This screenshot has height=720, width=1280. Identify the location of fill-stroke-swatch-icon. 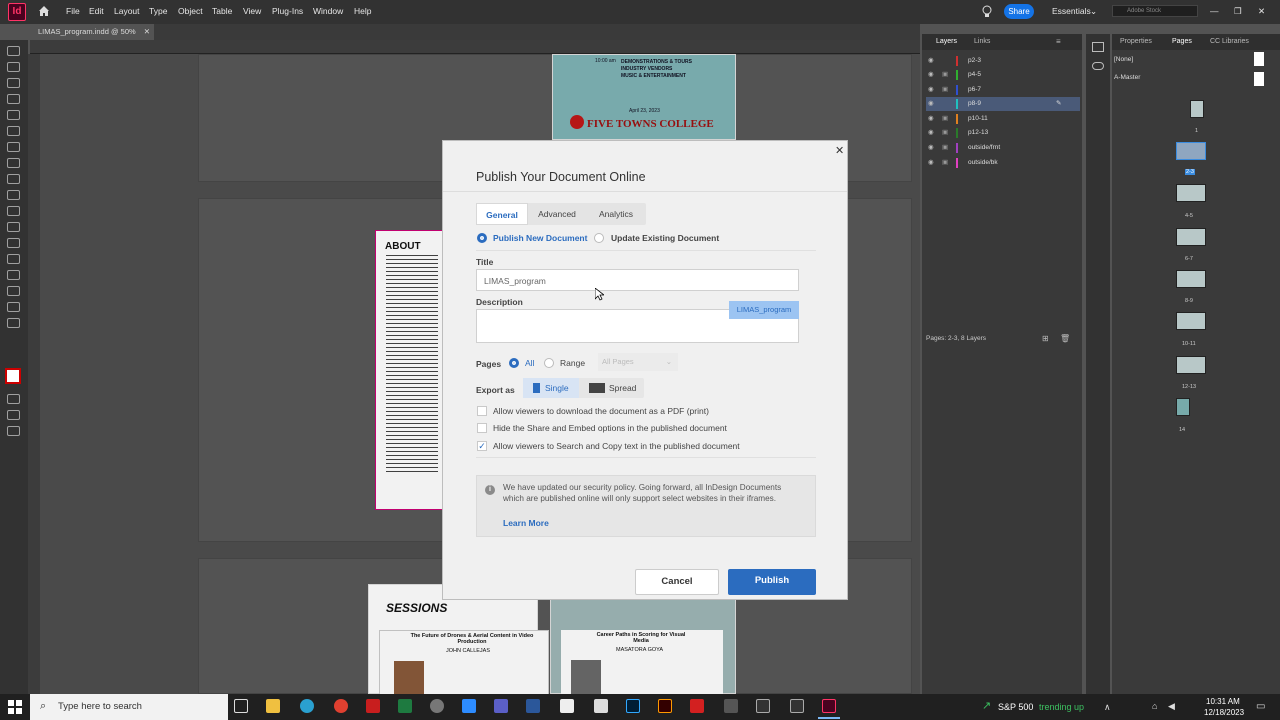
(13, 376).